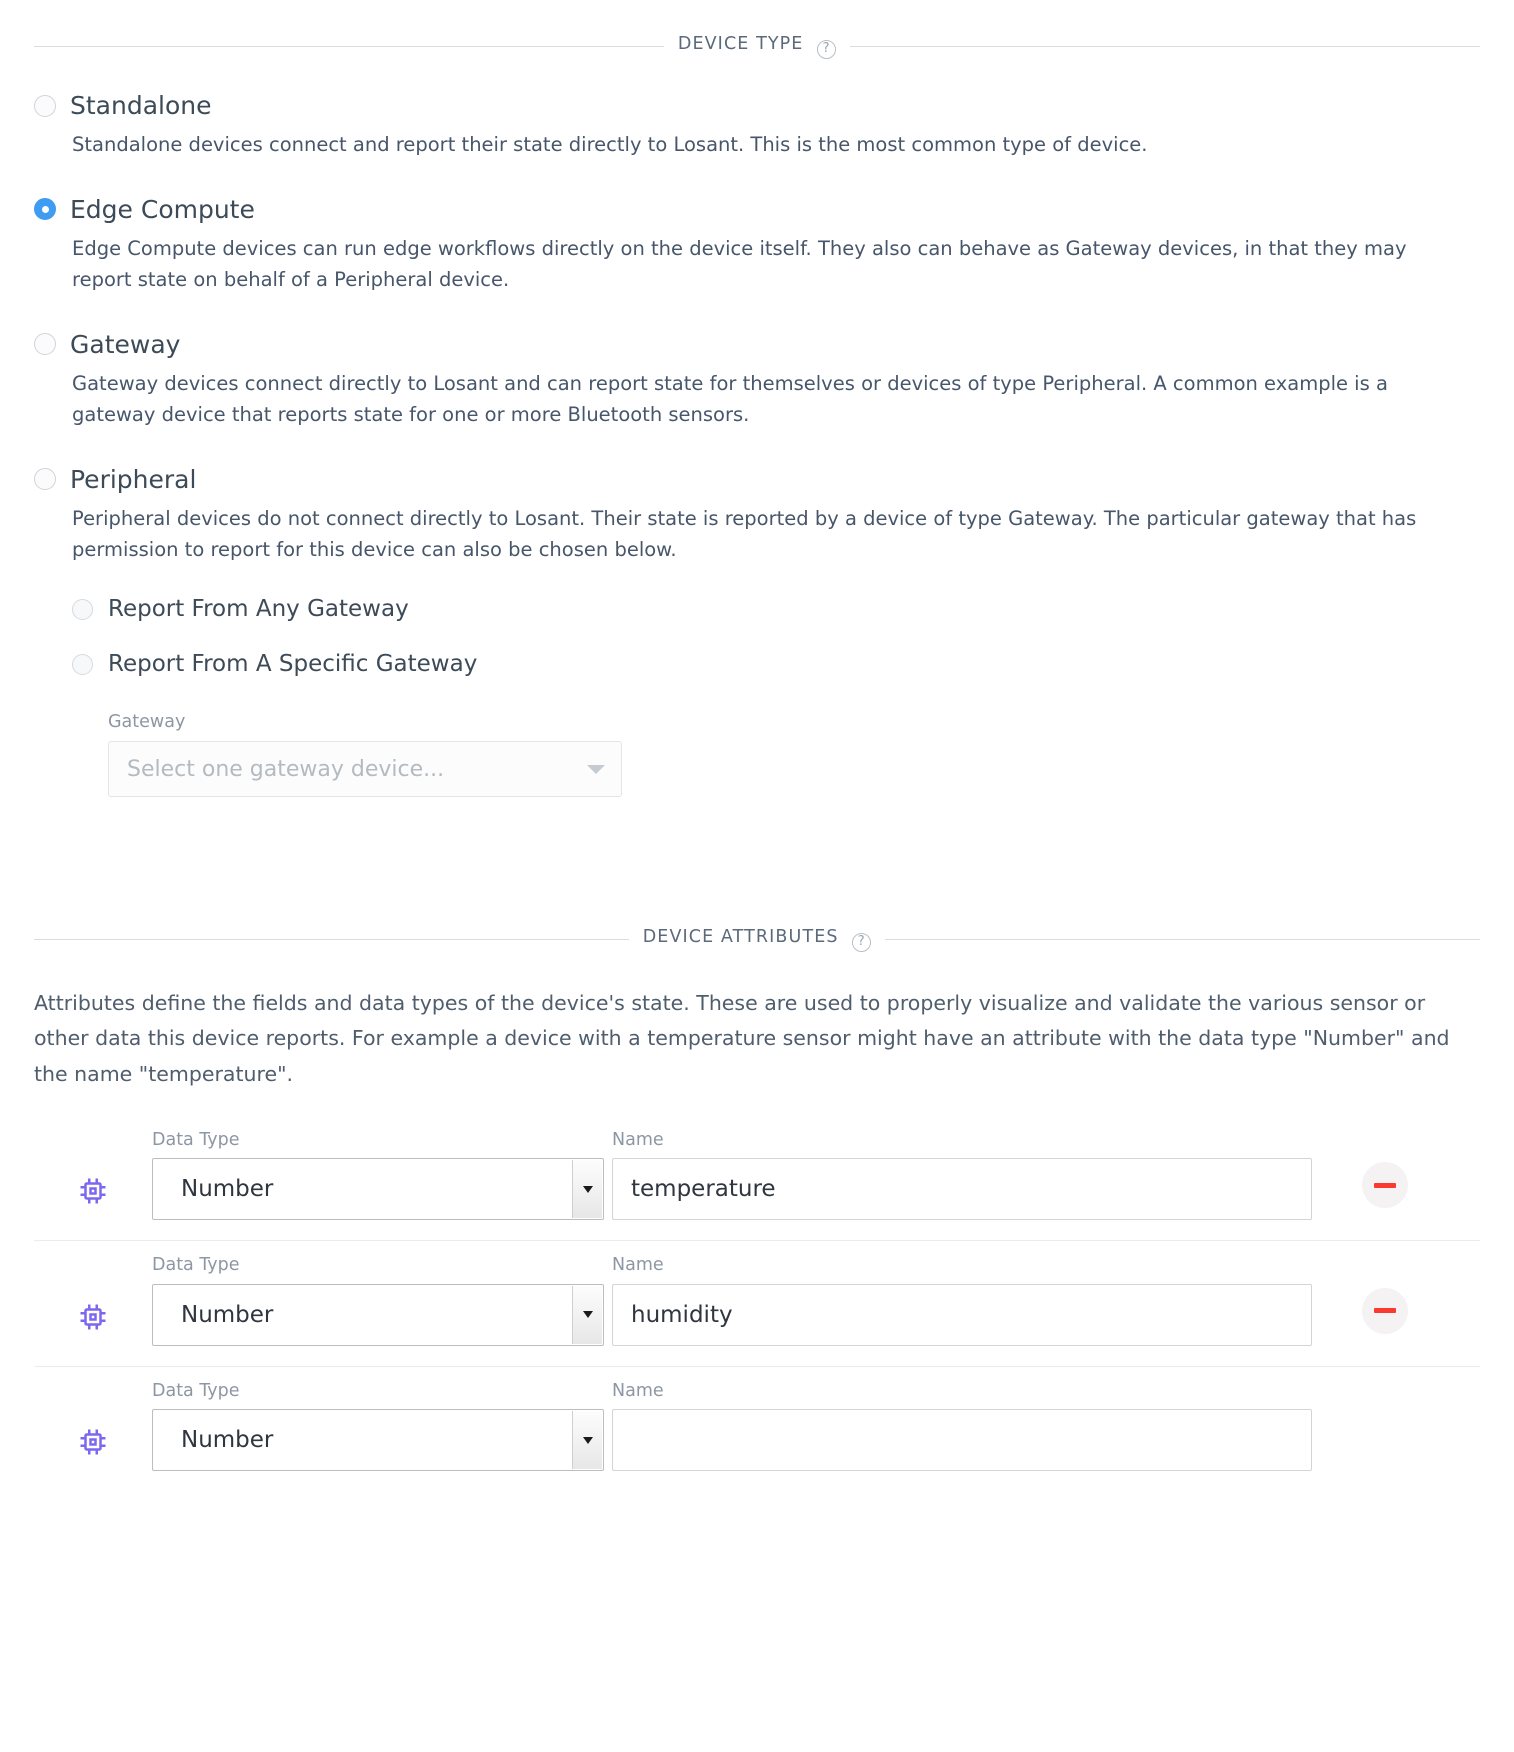 This screenshot has height=1752, width=1514. What do you see at coordinates (962, 1314) in the screenshot?
I see `attribute-name-input: humidity` at bounding box center [962, 1314].